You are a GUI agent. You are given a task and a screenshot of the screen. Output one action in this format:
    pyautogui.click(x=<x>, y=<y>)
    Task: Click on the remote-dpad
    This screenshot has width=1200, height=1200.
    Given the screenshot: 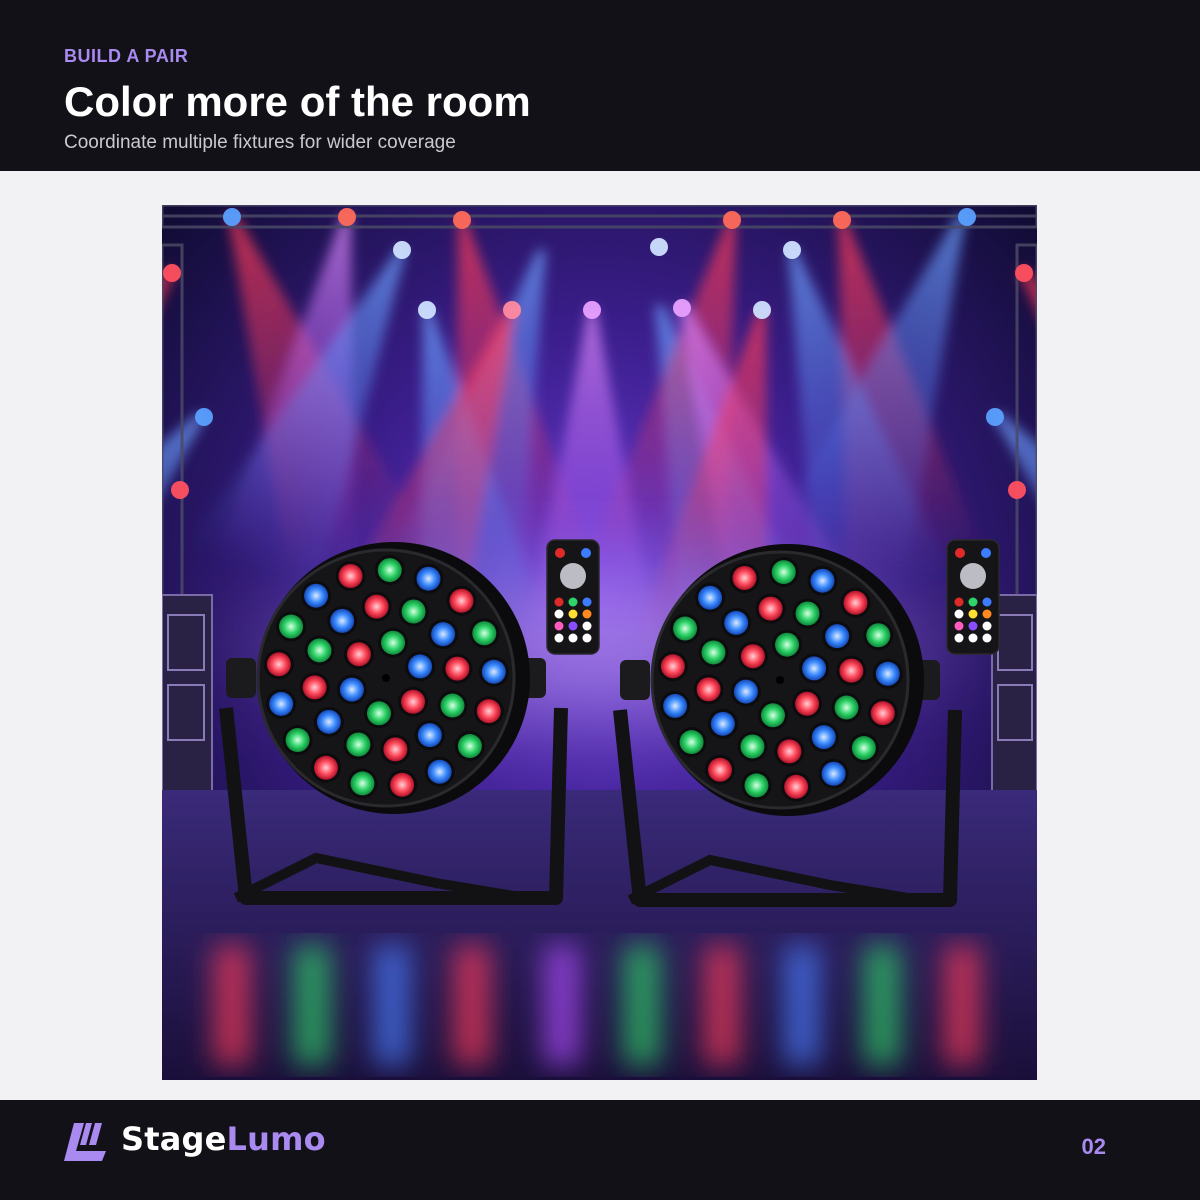 What is the action you would take?
    pyautogui.click(x=973, y=576)
    